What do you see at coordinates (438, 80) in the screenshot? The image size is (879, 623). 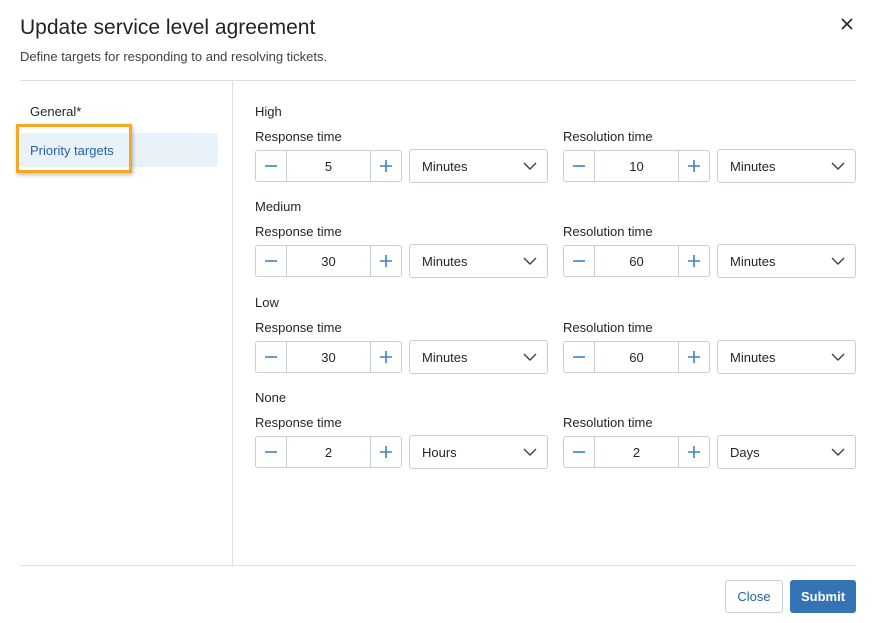 I see `header-divider` at bounding box center [438, 80].